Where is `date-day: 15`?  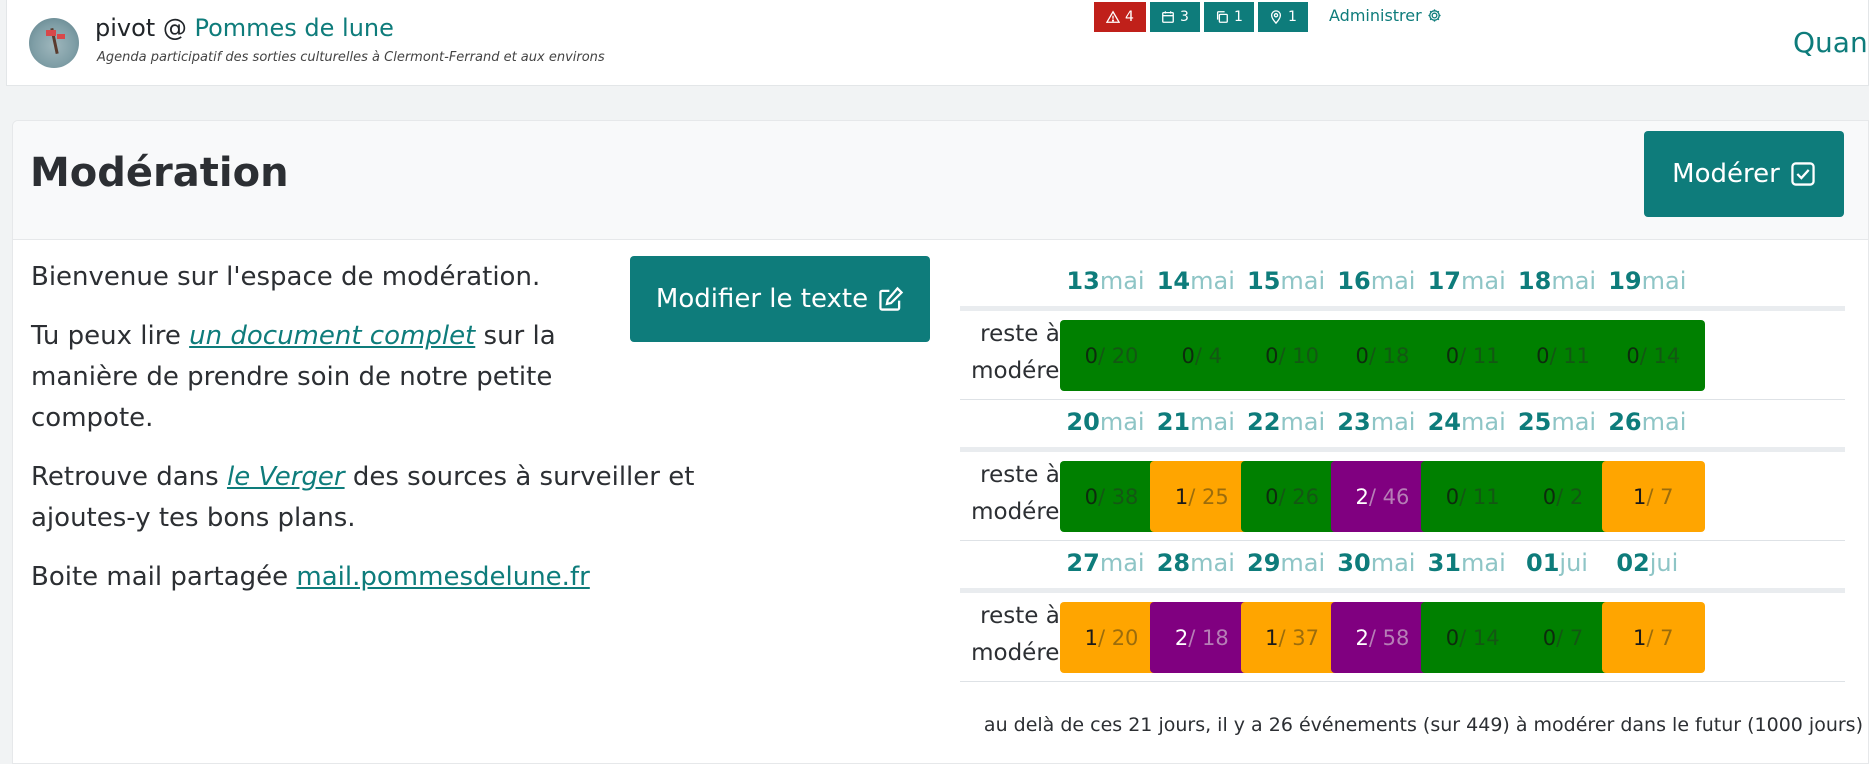 date-day: 15 is located at coordinates (1264, 281).